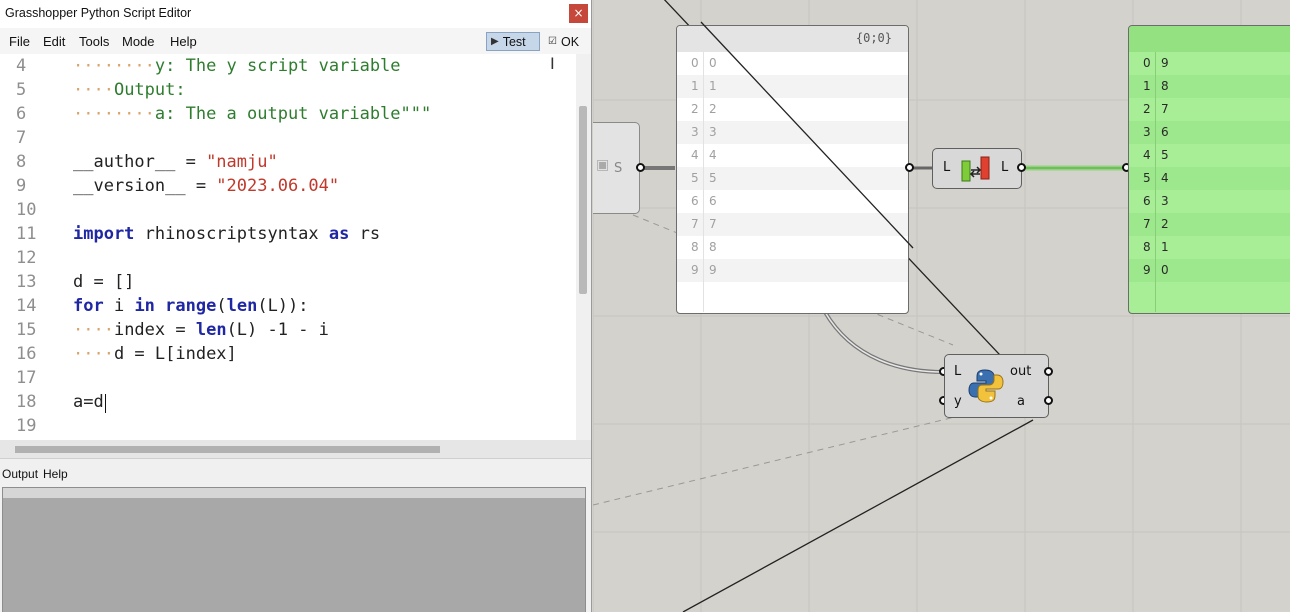 Image resolution: width=1290 pixels, height=612 pixels. I want to click on input-label: L, so click(947, 167).